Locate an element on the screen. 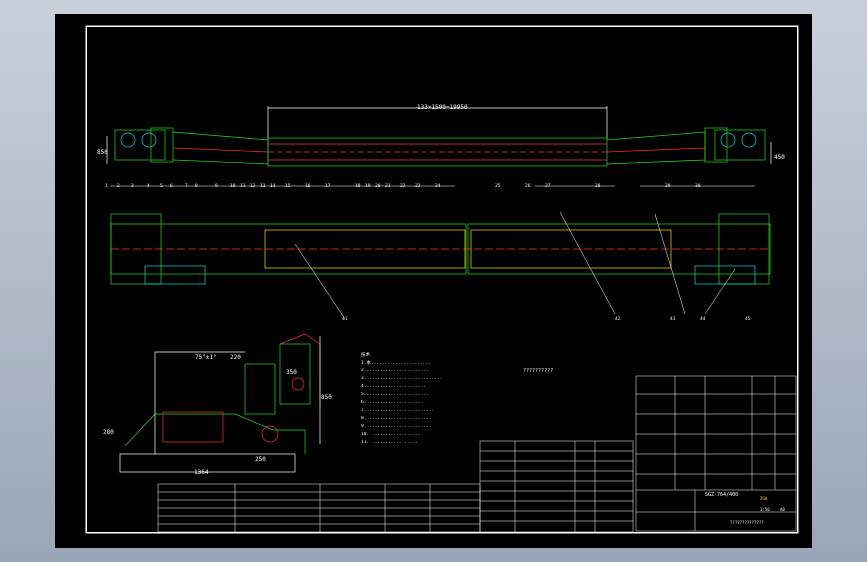  section-220-dimension: 220 is located at coordinates (235, 357).